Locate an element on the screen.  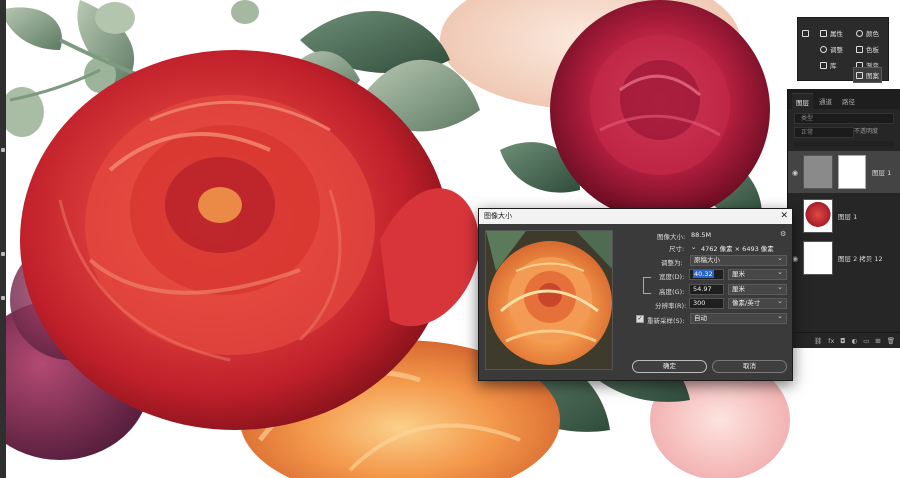
resolution-label: 分辨率(R): is located at coordinates (671, 306).